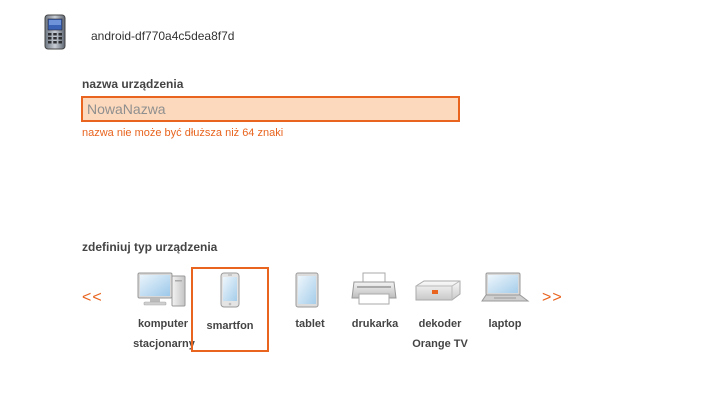  What do you see at coordinates (230, 309) in the screenshot?
I see `selected-type-frame` at bounding box center [230, 309].